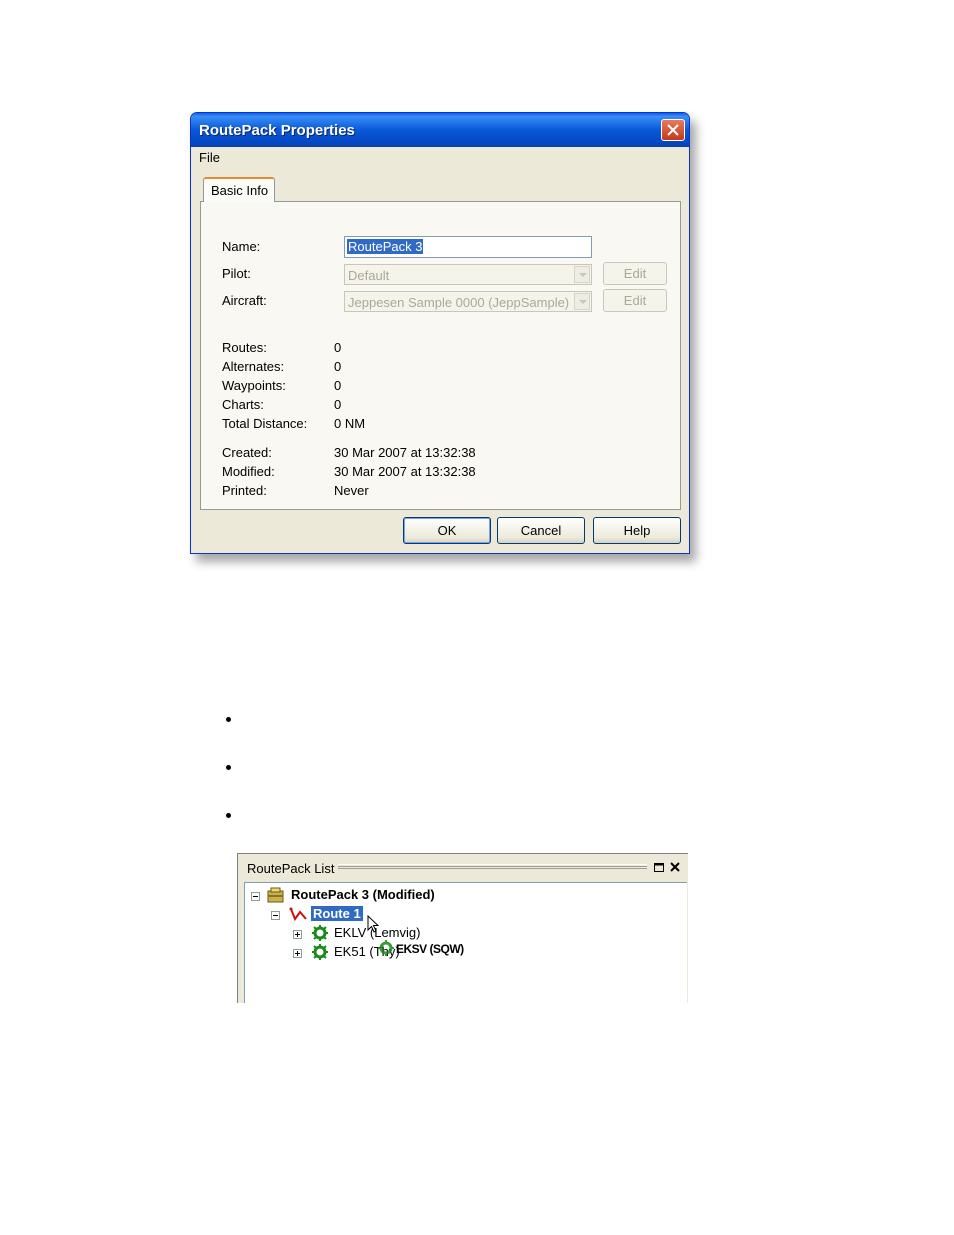 Image resolution: width=954 pixels, height=1235 pixels. What do you see at coordinates (248, 471) in the screenshot?
I see `modified-label: Modified:` at bounding box center [248, 471].